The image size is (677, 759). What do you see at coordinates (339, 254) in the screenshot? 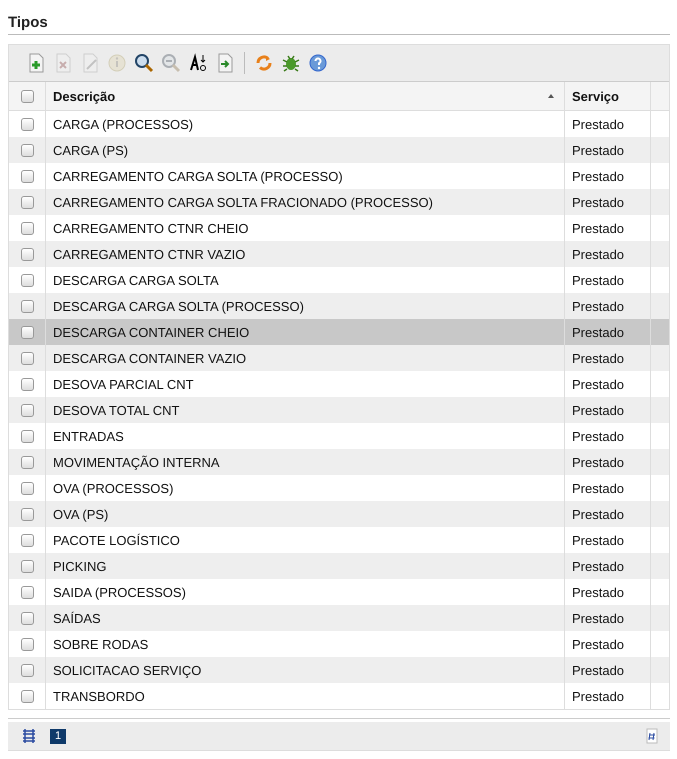
I see `table-row: CARREGAMENTO CTNR VAZIO Prestado` at bounding box center [339, 254].